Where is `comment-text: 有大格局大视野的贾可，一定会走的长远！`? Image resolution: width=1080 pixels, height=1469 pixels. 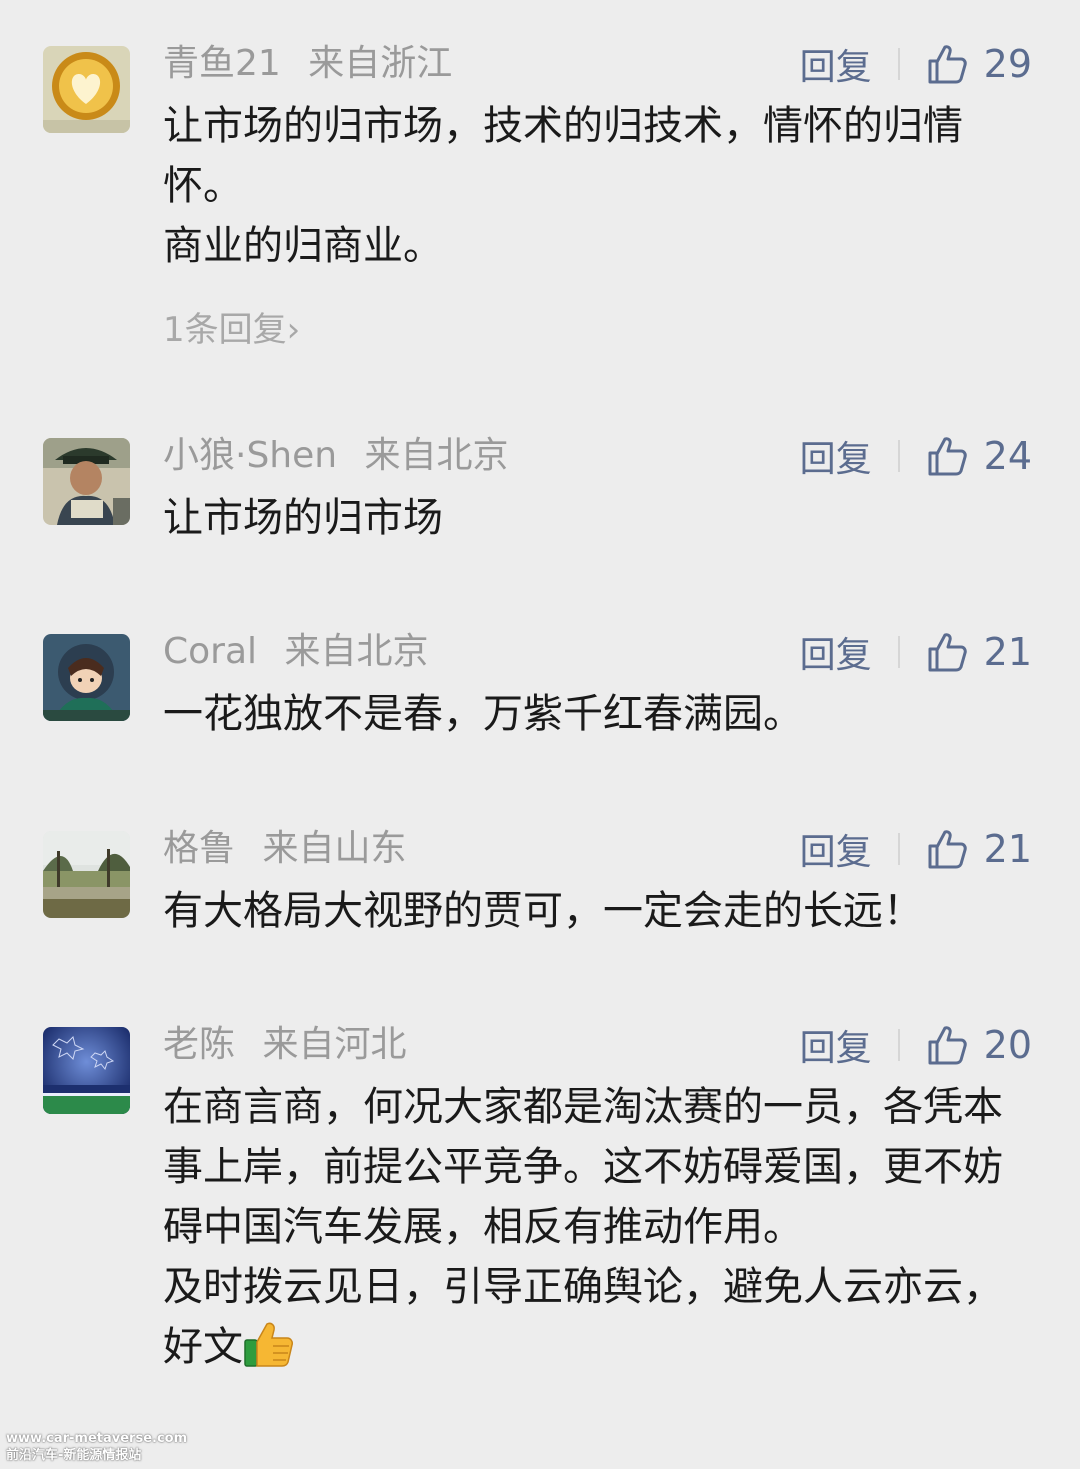
comment-text: 有大格局大视野的贾可，一定会走的长远！ is located at coordinates (593, 911).